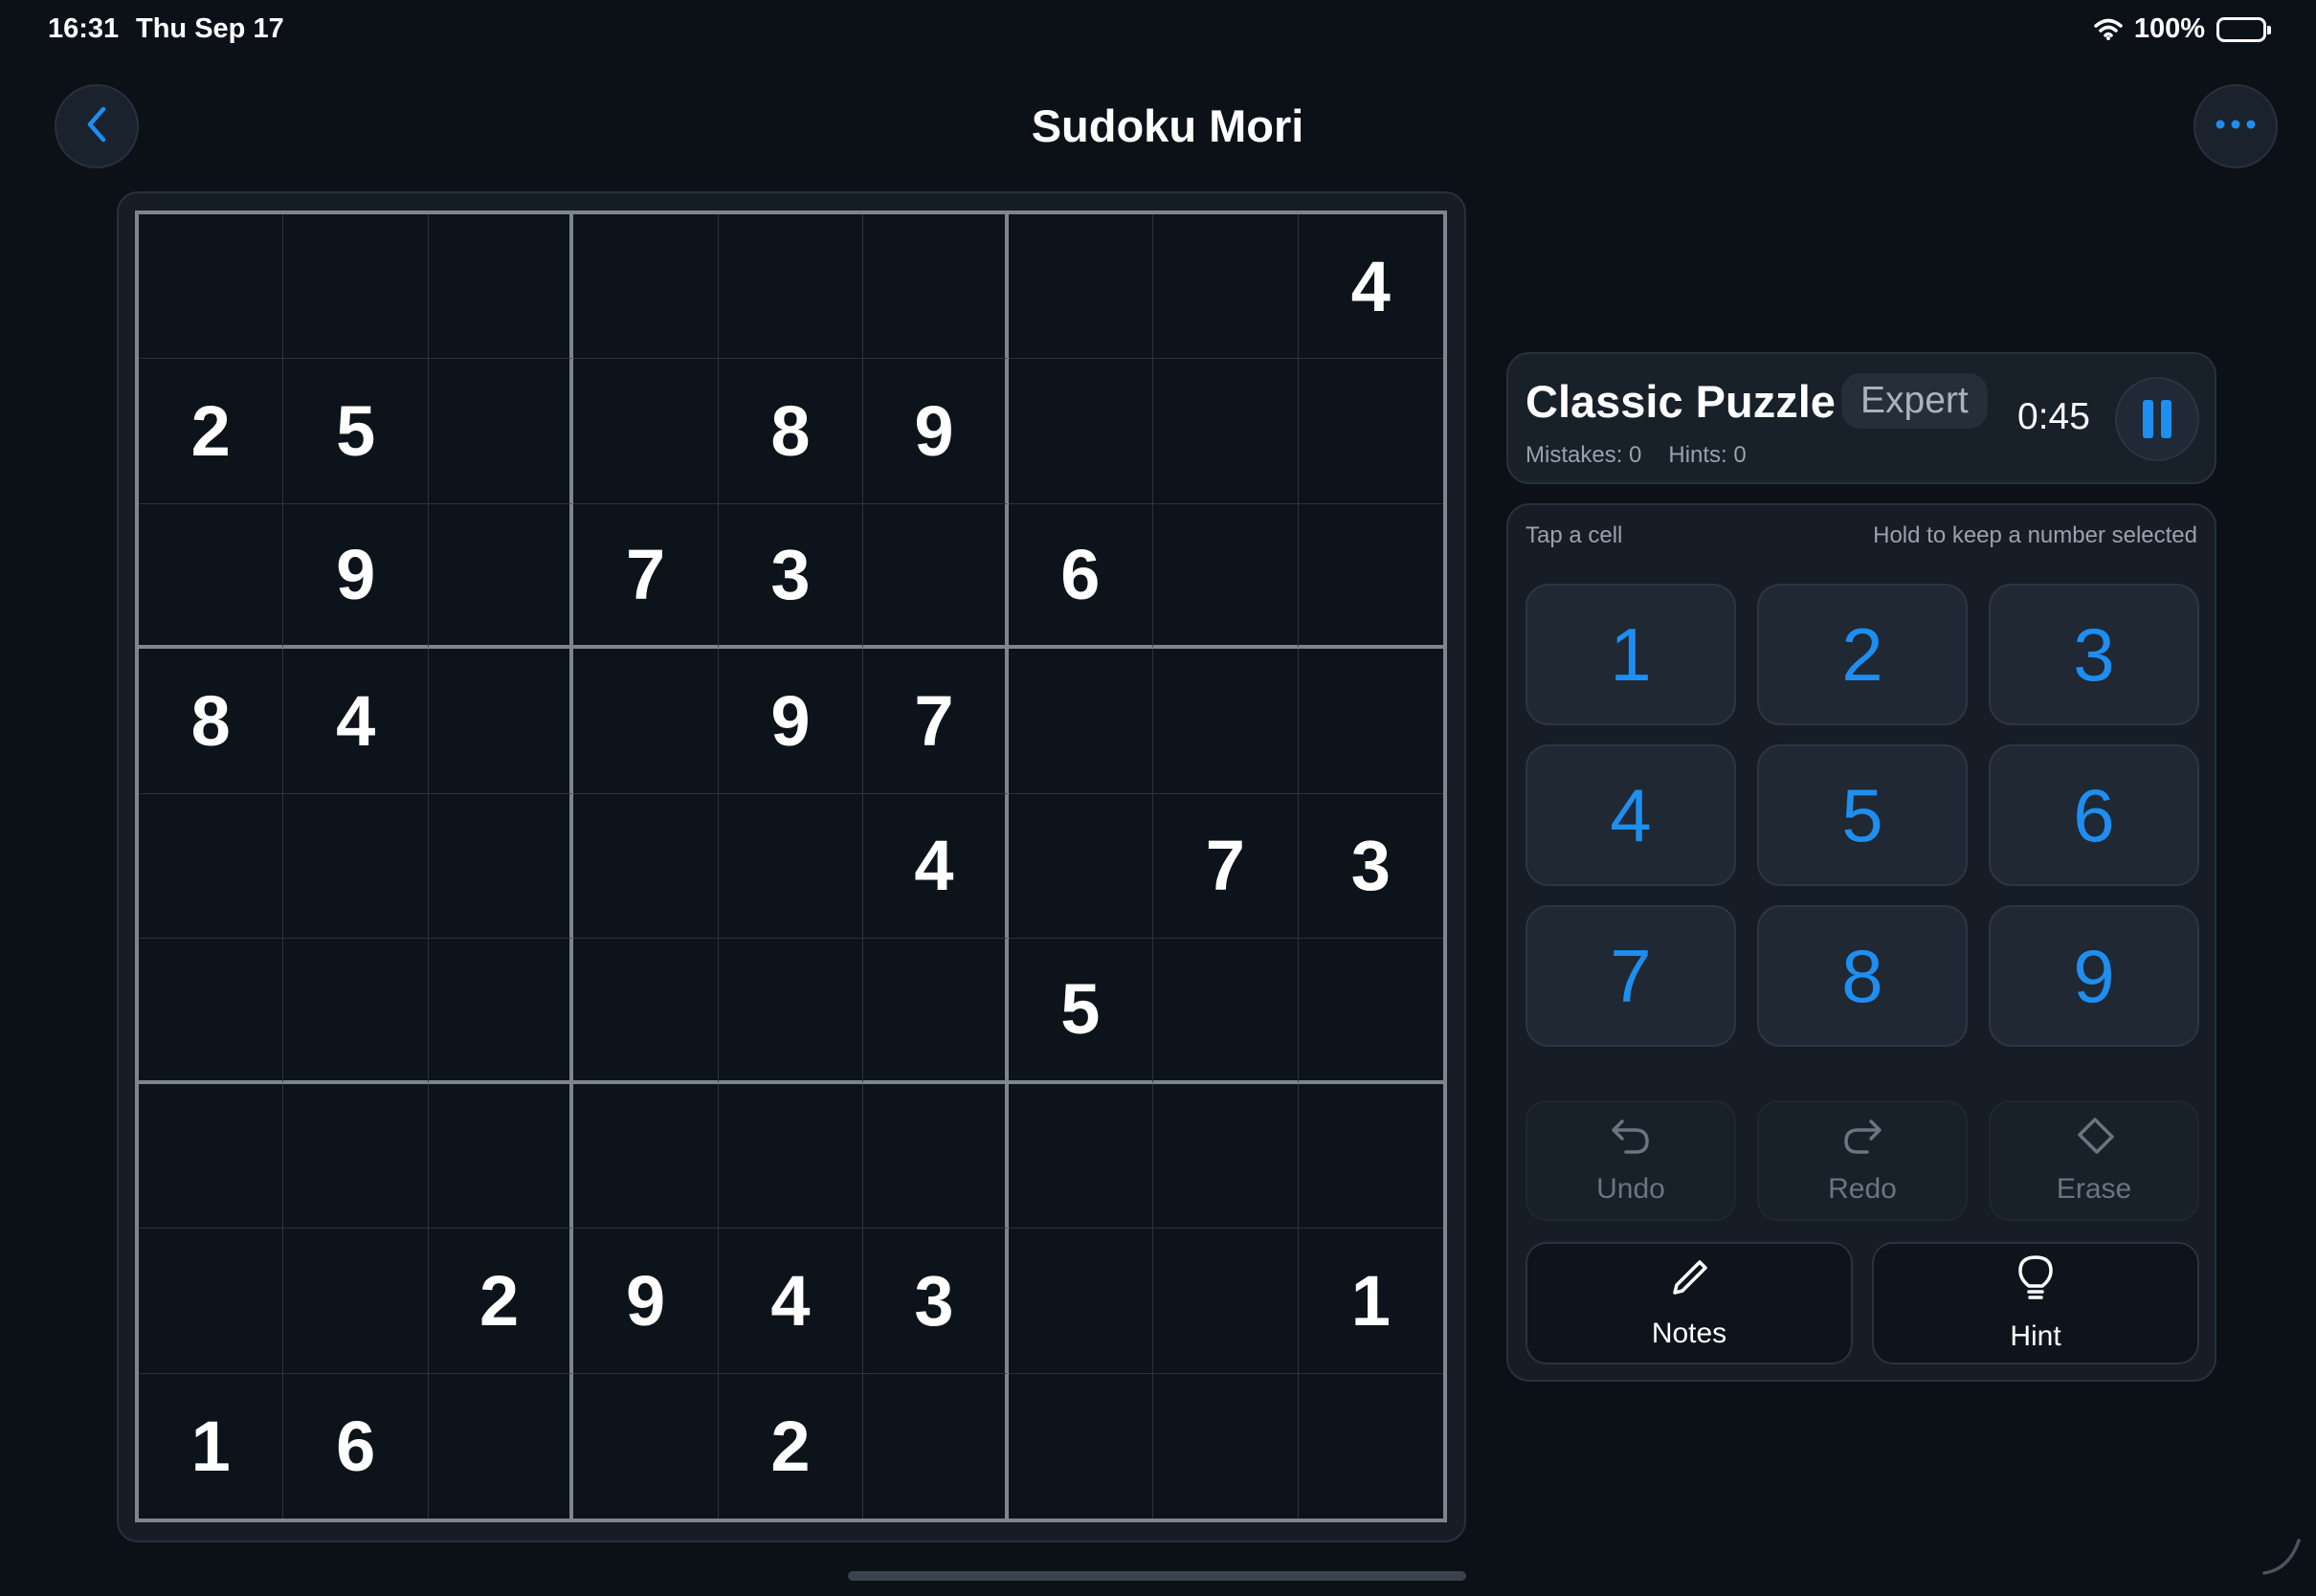 Image resolution: width=2316 pixels, height=1596 pixels. I want to click on number-button-1: 1, so click(1630, 655).